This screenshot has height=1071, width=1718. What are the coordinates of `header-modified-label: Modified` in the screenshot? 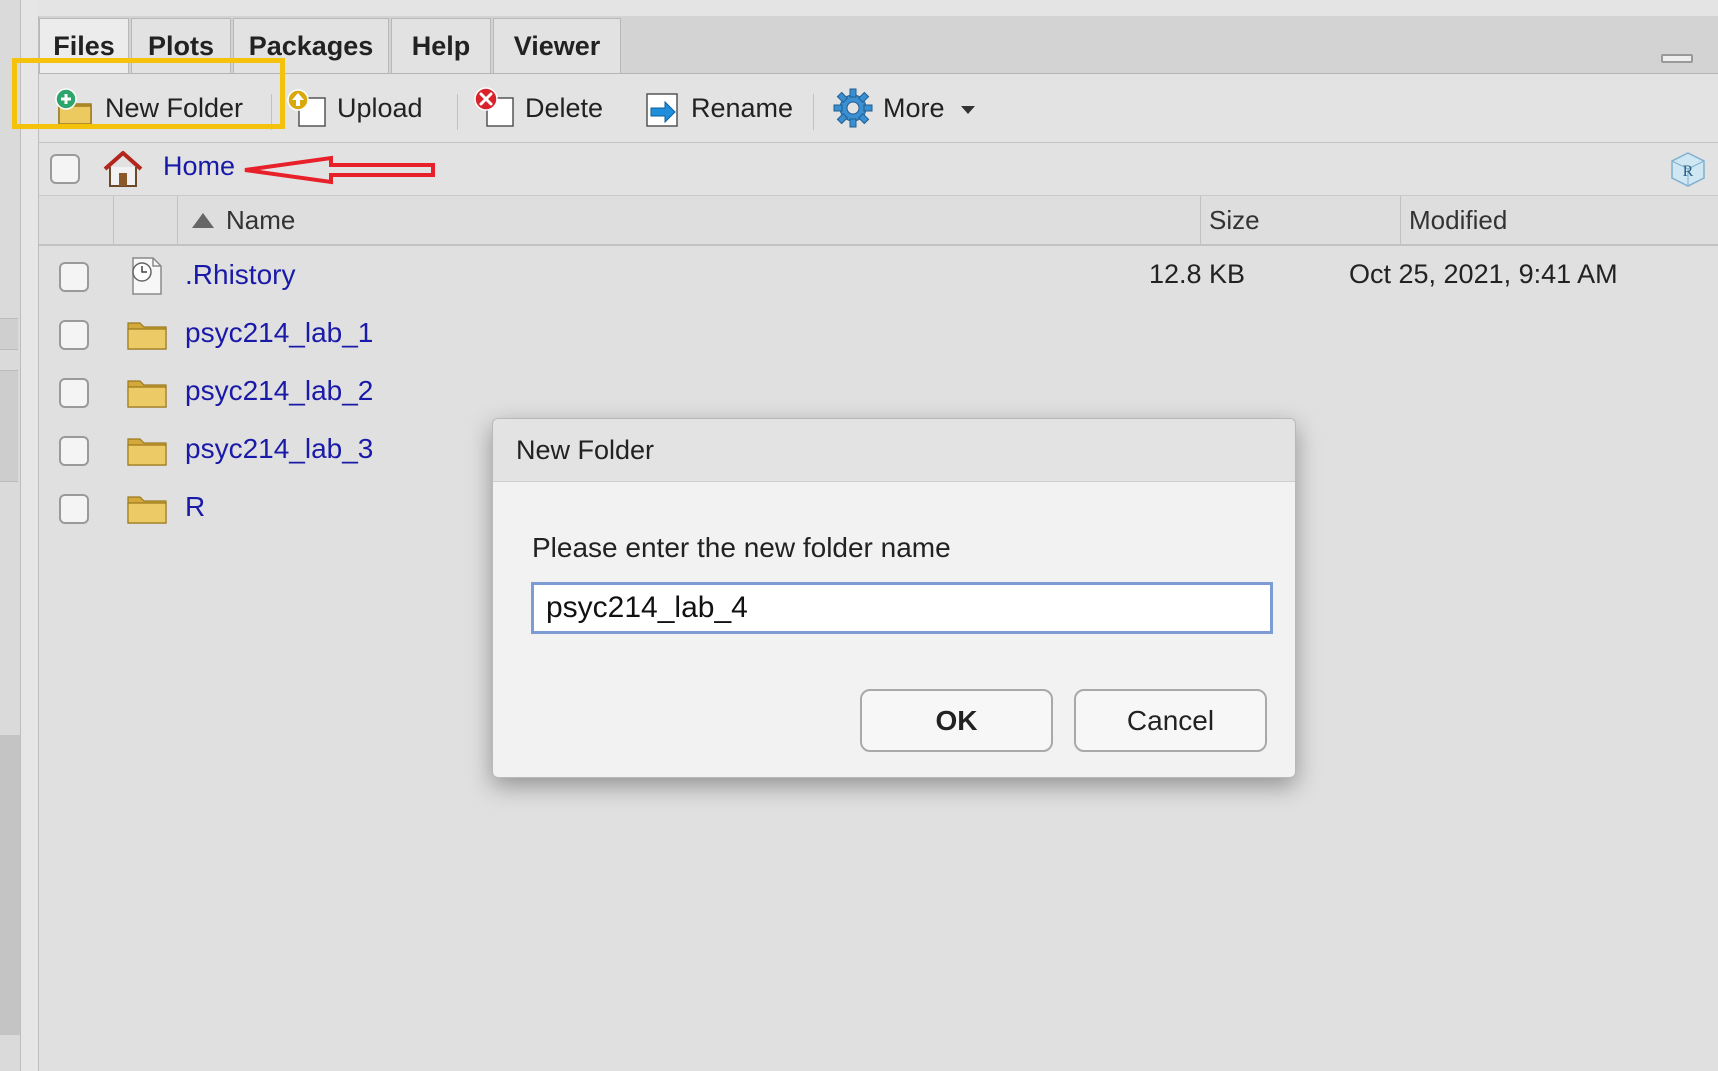 It's located at (1458, 219).